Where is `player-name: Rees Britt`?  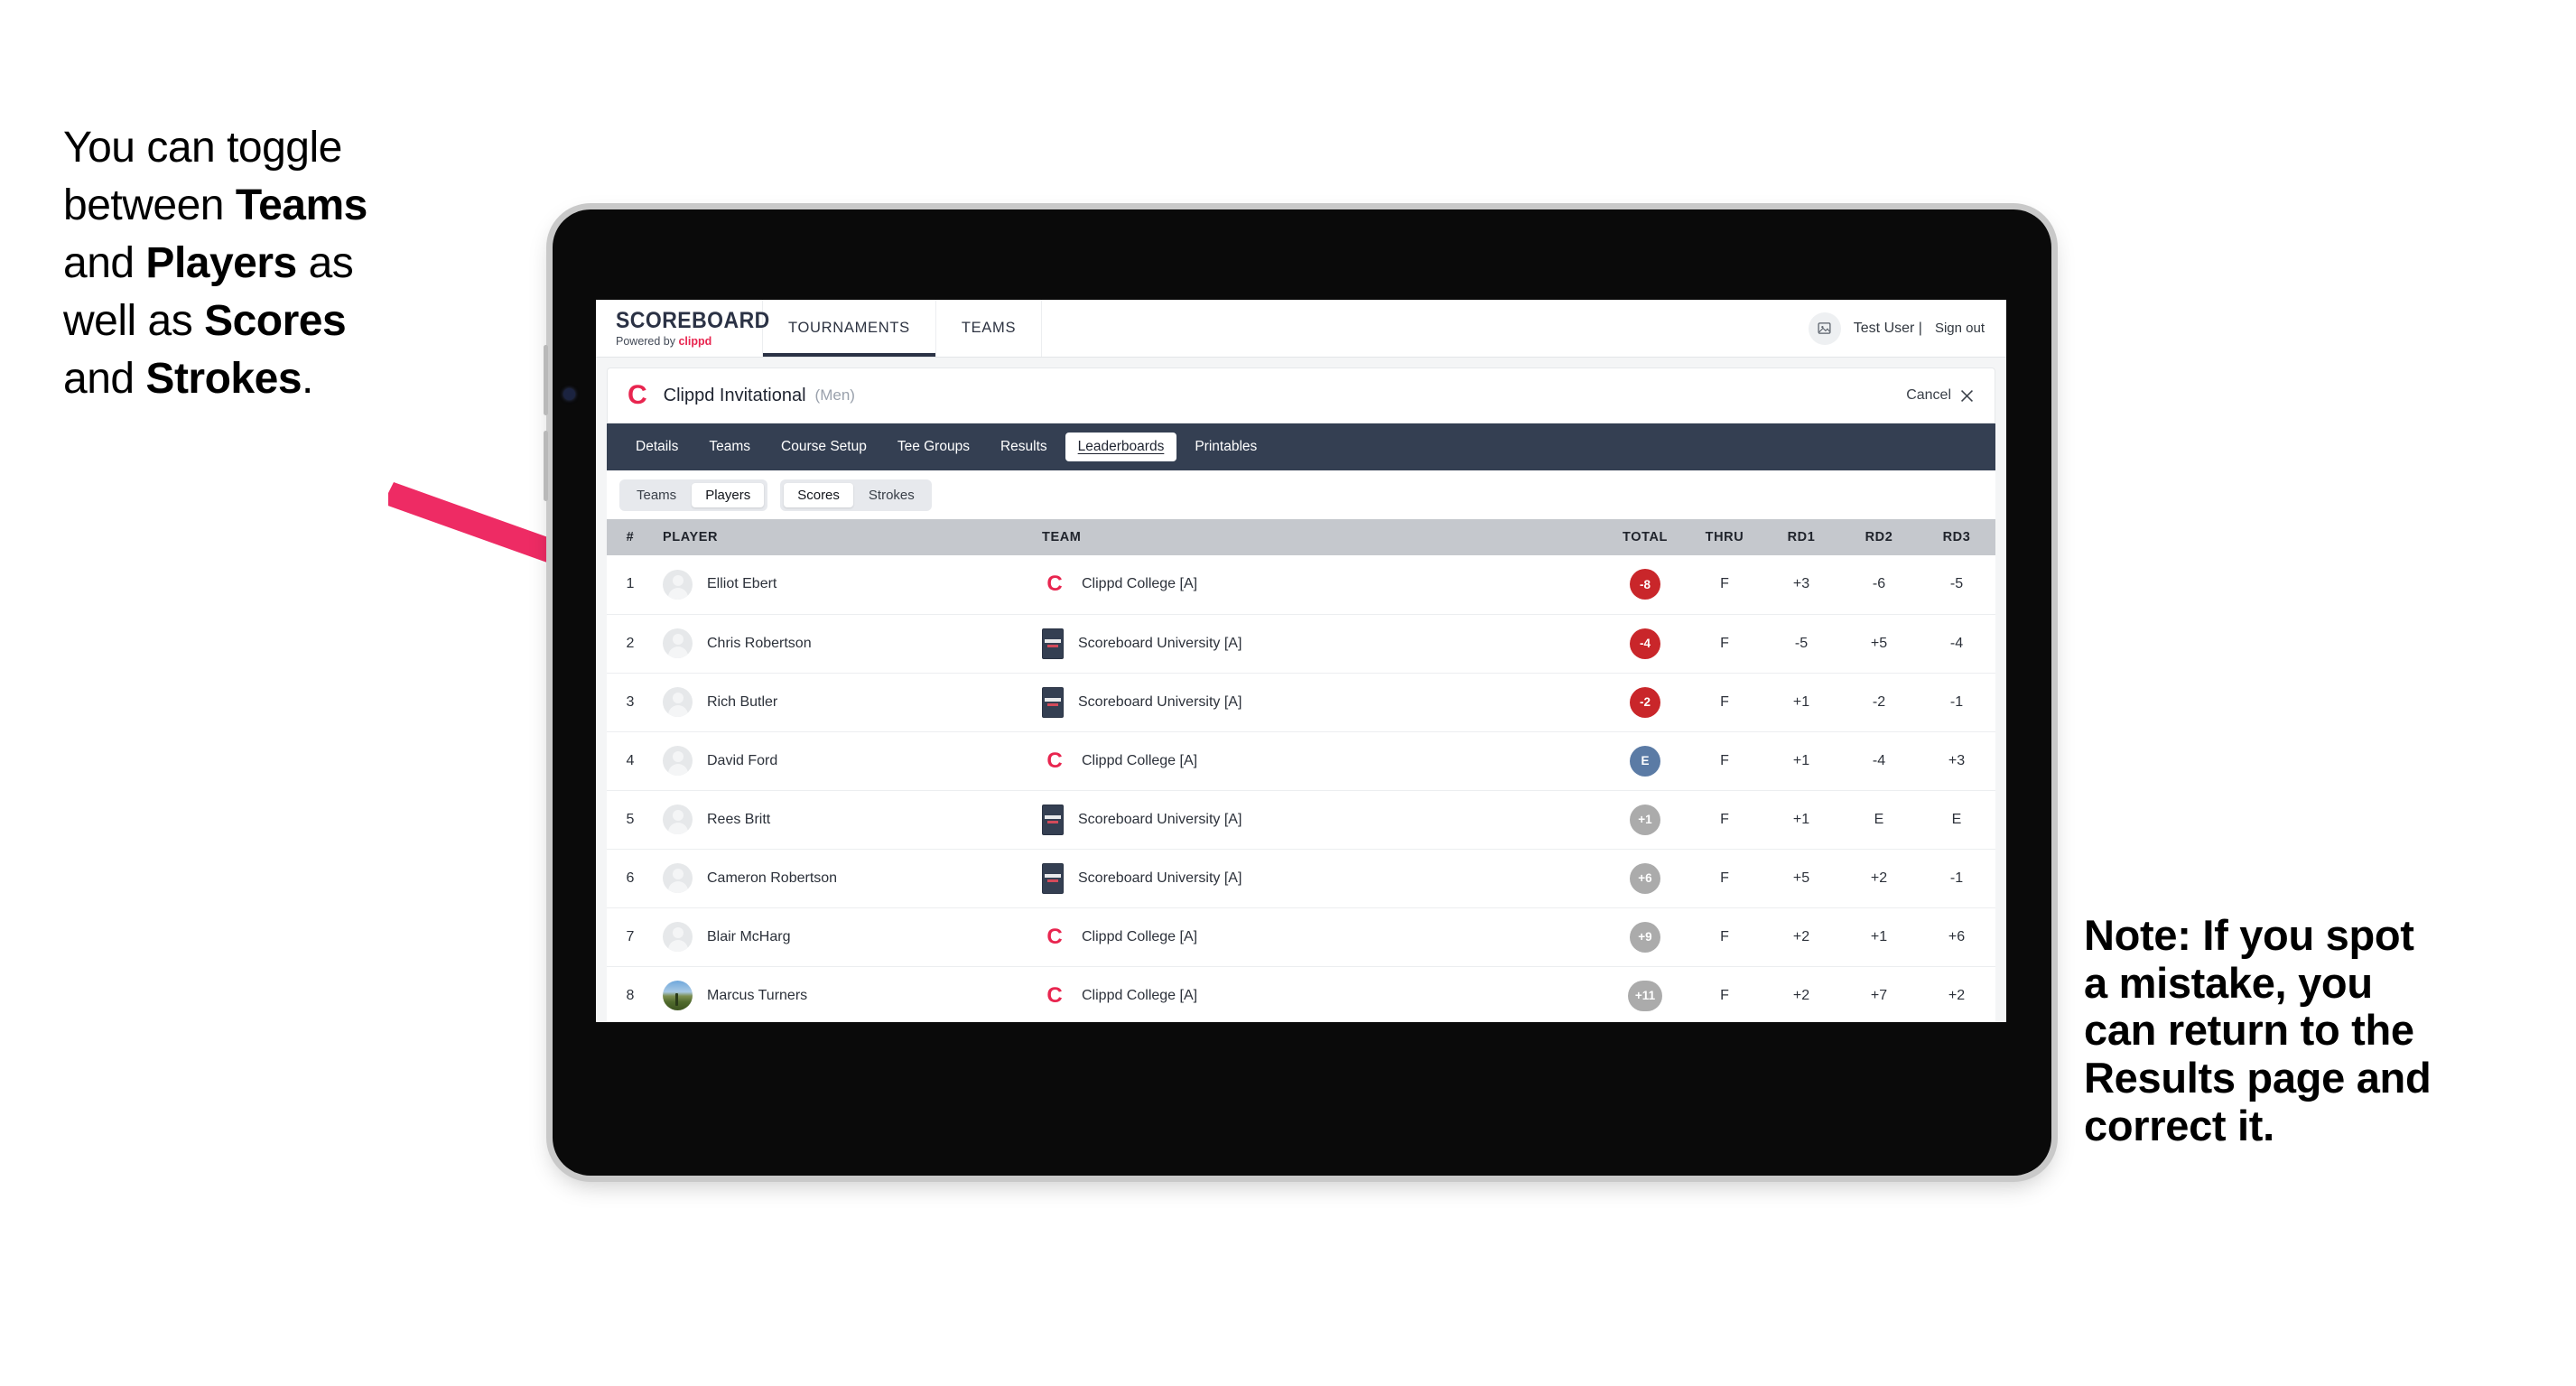 player-name: Rees Britt is located at coordinates (739, 819).